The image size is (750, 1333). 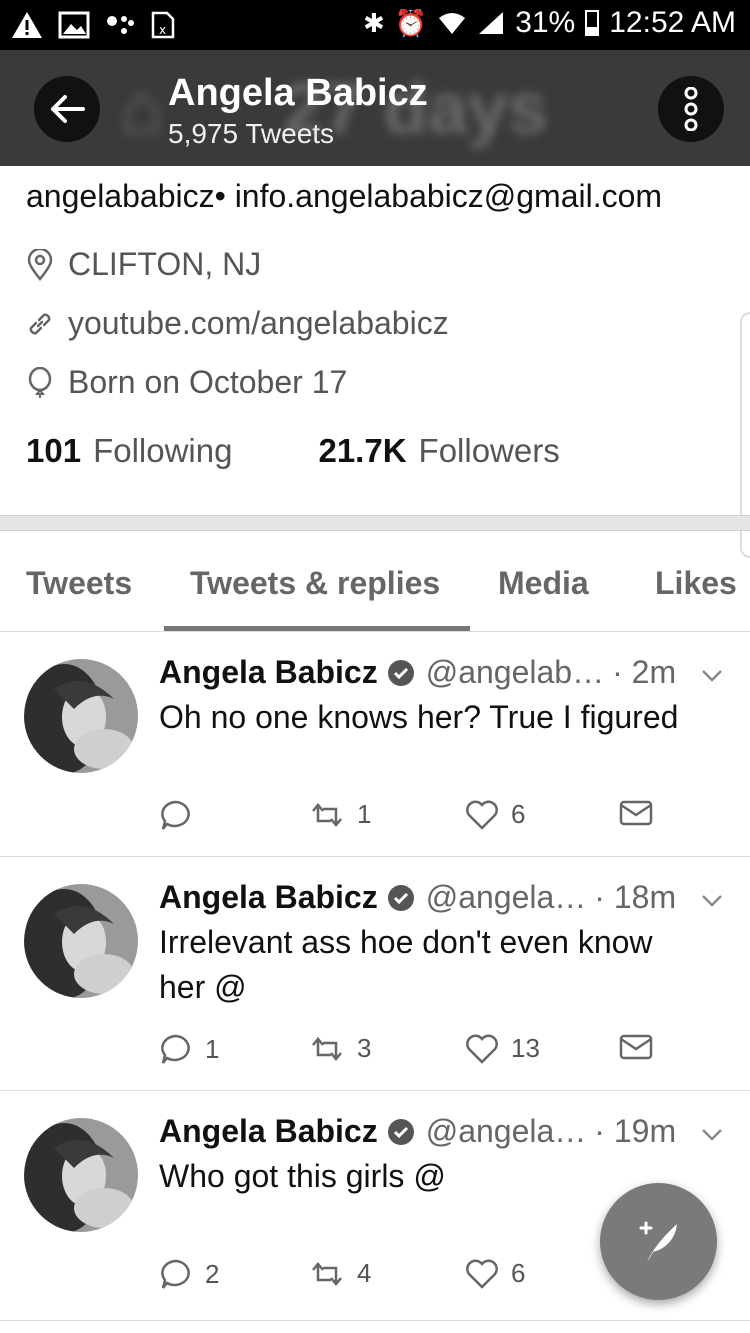 I want to click on following-count: 101, so click(x=54, y=450).